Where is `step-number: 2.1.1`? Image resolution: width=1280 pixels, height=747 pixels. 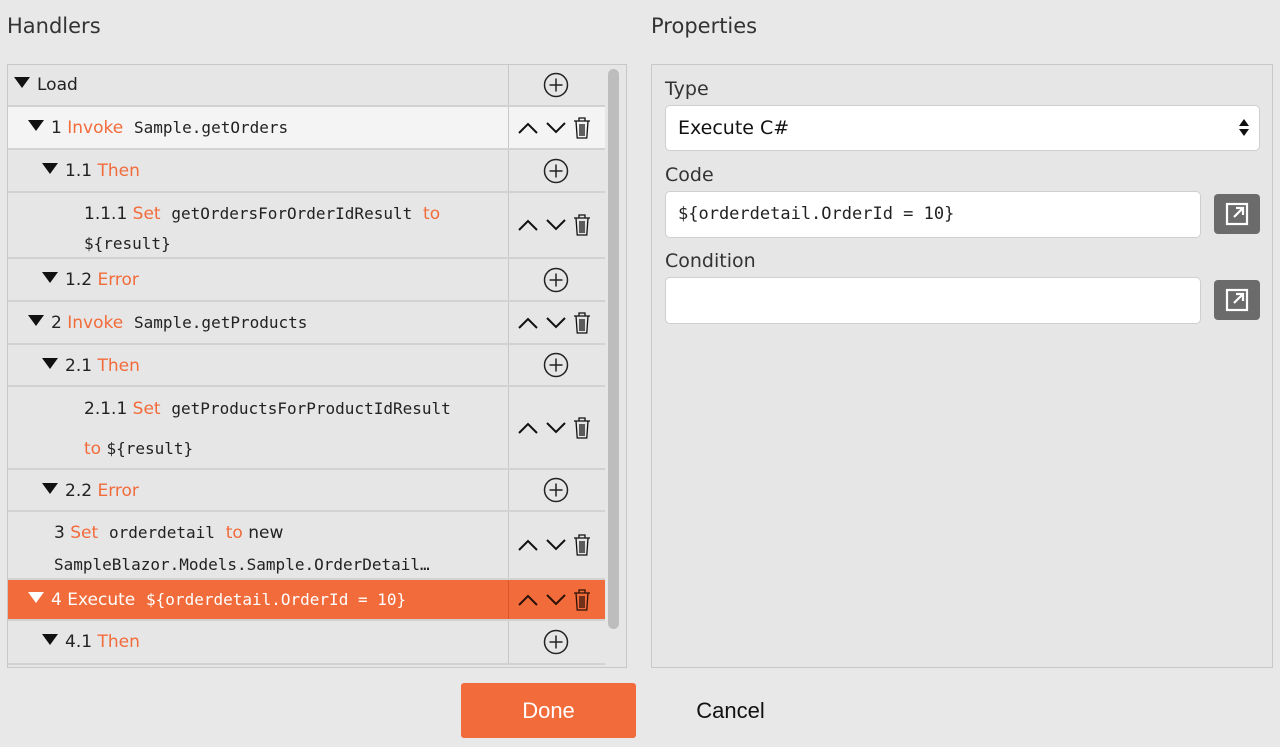 step-number: 2.1.1 is located at coordinates (106, 409).